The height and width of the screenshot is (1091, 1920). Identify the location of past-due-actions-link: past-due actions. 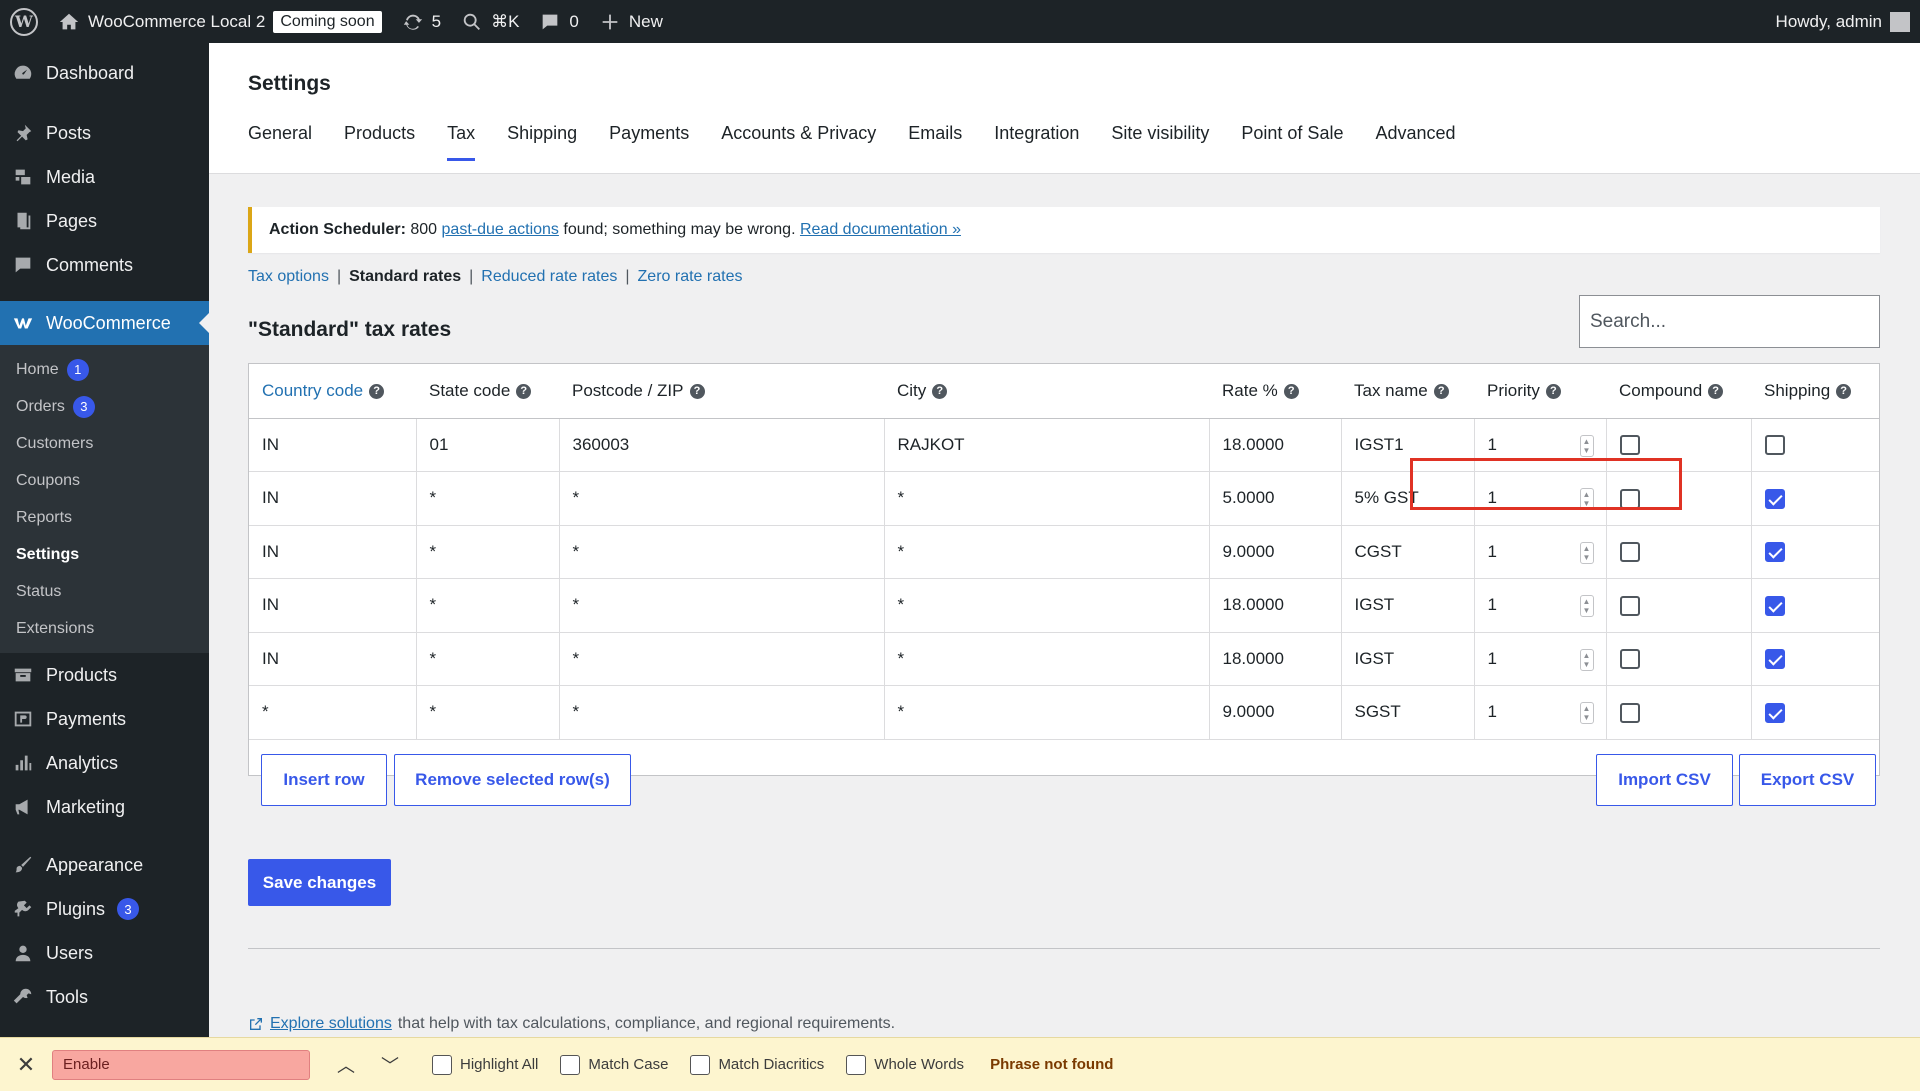
(500, 230).